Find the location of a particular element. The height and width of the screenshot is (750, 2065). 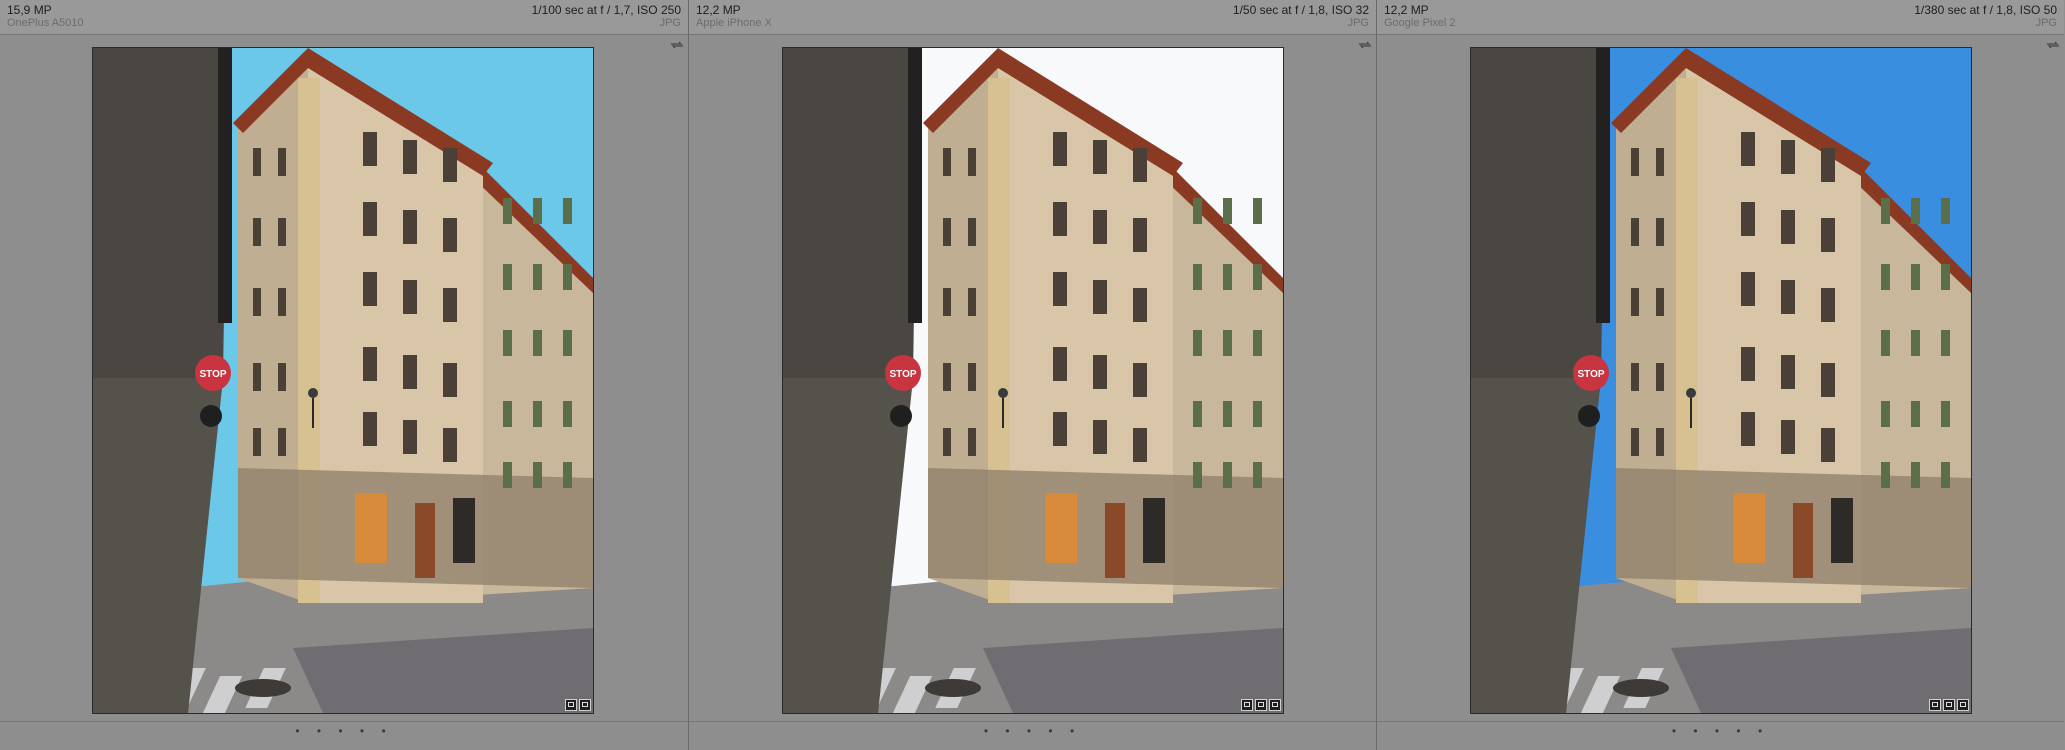

megapixels-label: 12,2 MP is located at coordinates (1406, 10).